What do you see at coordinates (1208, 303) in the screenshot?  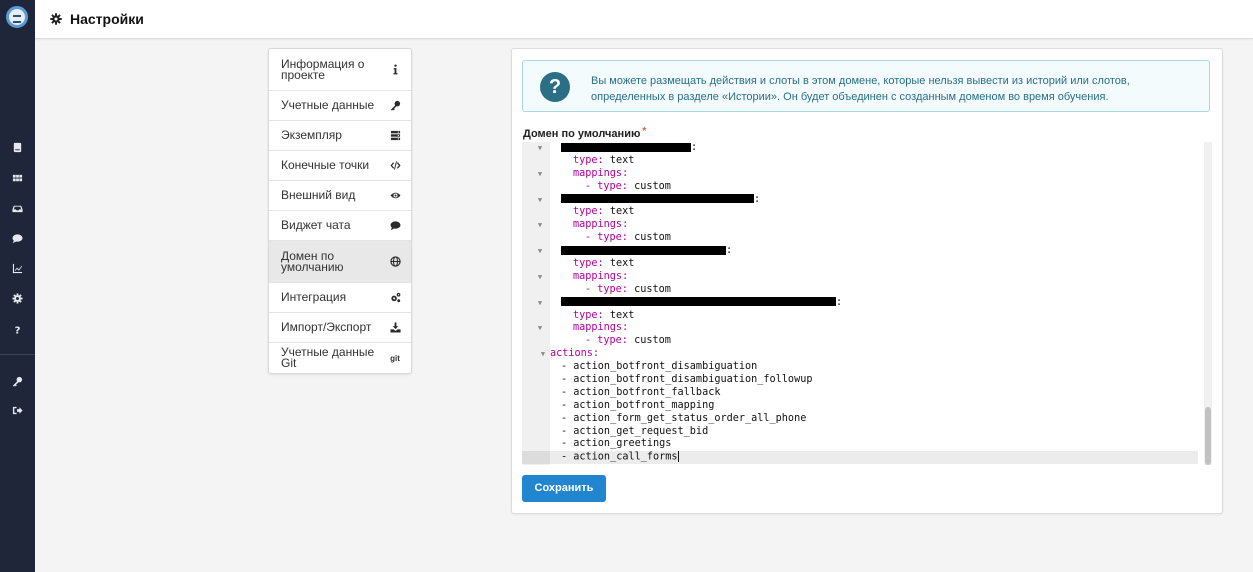 I see `editor-scrollbar` at bounding box center [1208, 303].